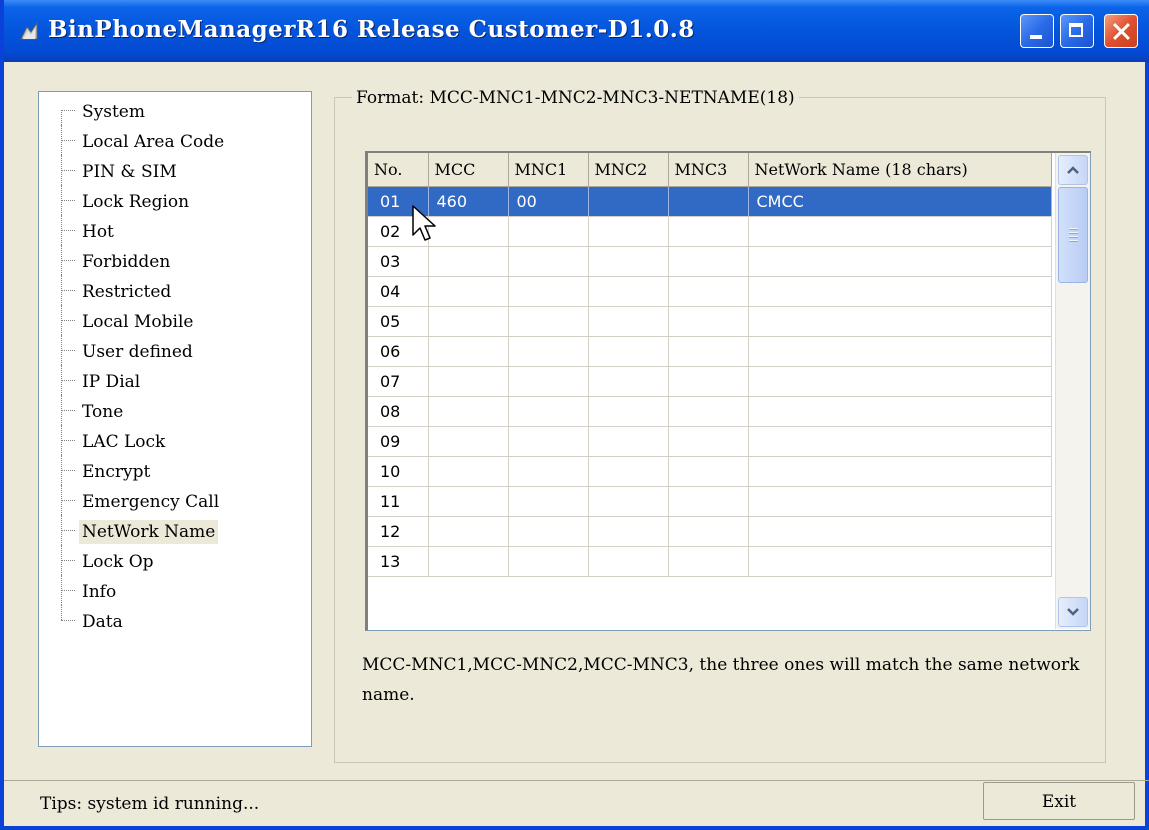 The width and height of the screenshot is (1149, 830). What do you see at coordinates (1073, 170) in the screenshot?
I see `scroll-up-button` at bounding box center [1073, 170].